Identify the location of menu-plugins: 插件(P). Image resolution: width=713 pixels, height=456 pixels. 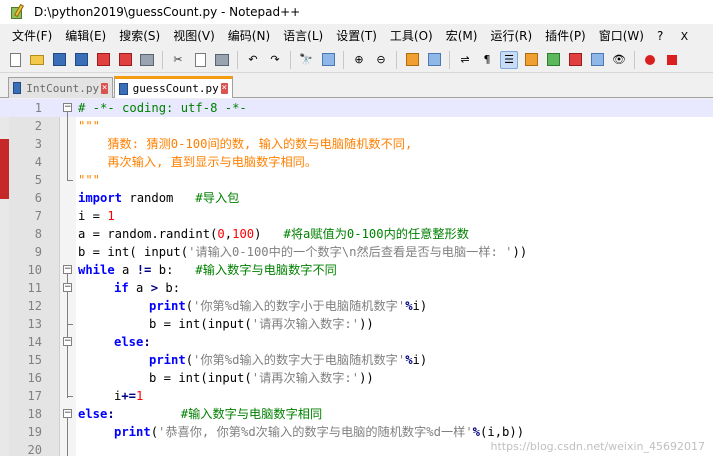
(566, 36).